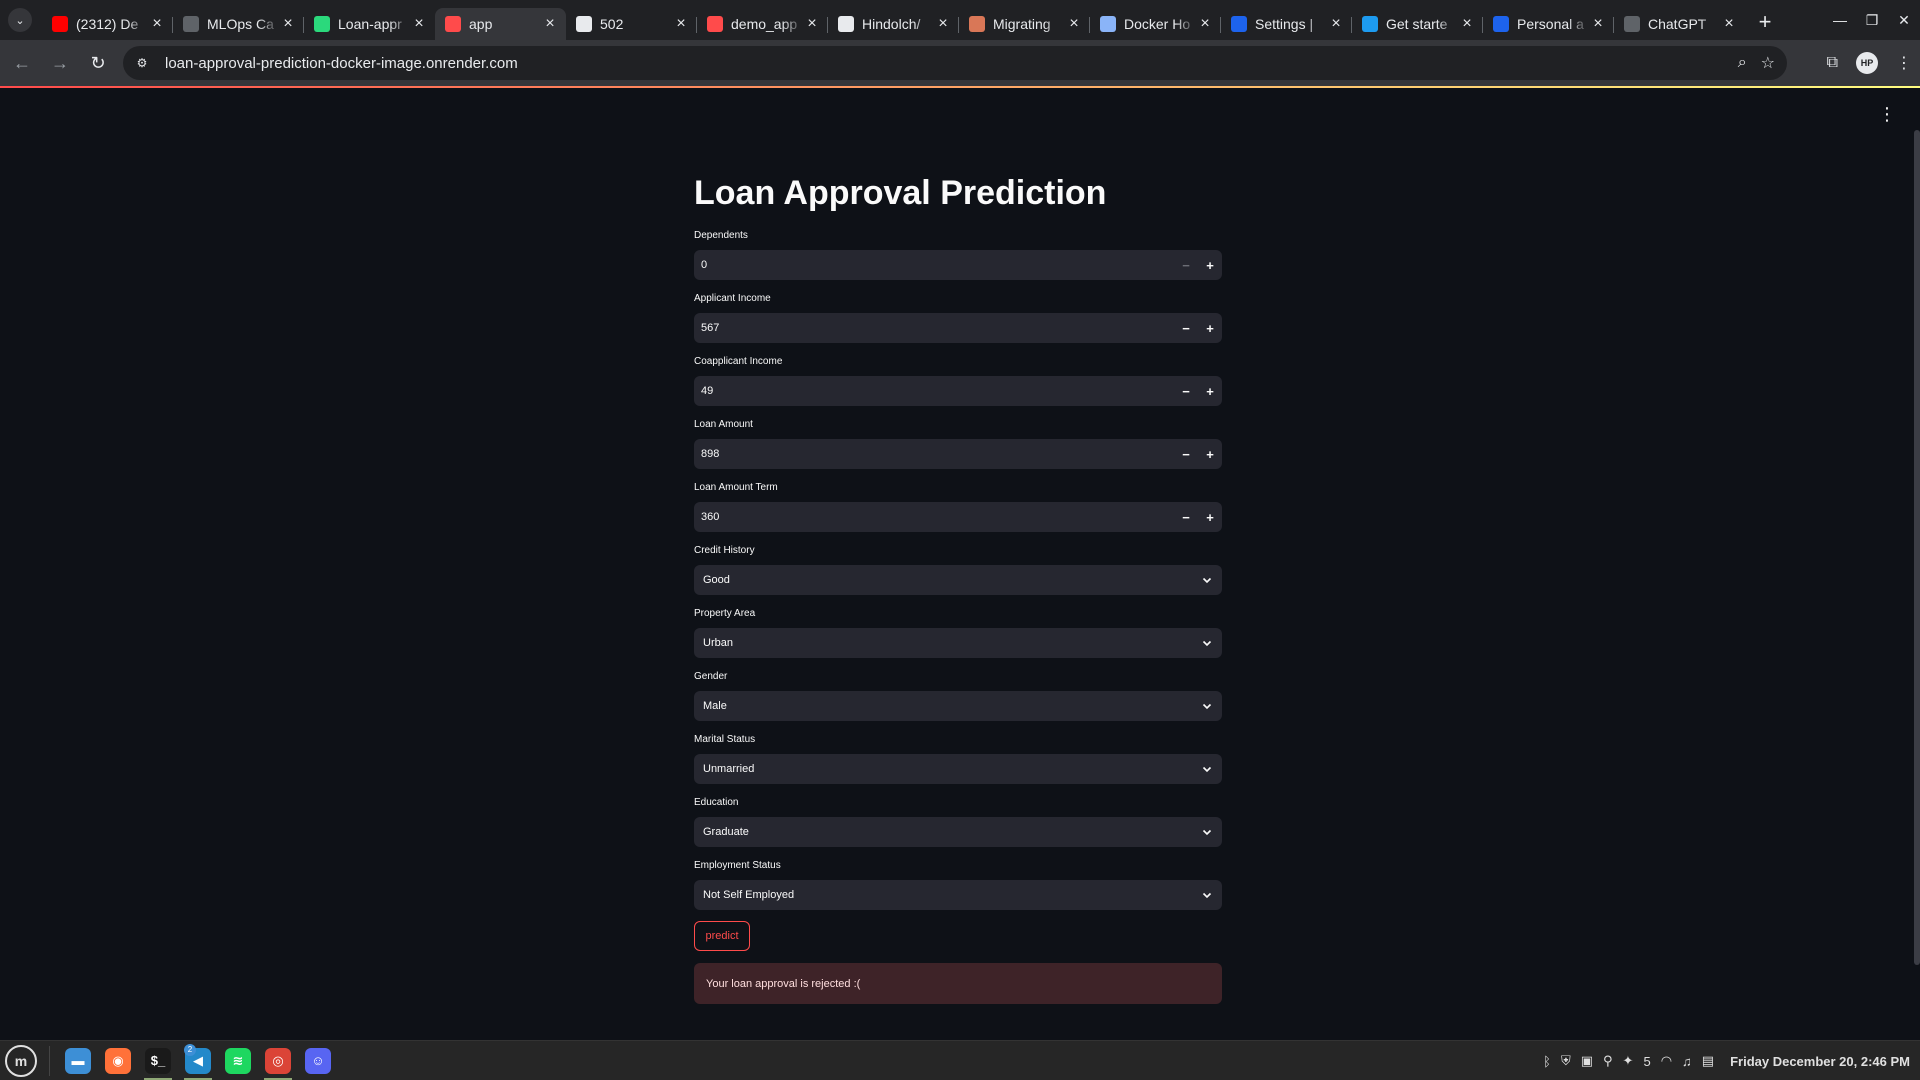 This screenshot has height=1080, width=1920. I want to click on browser-tab: 502 ×, so click(631, 24).